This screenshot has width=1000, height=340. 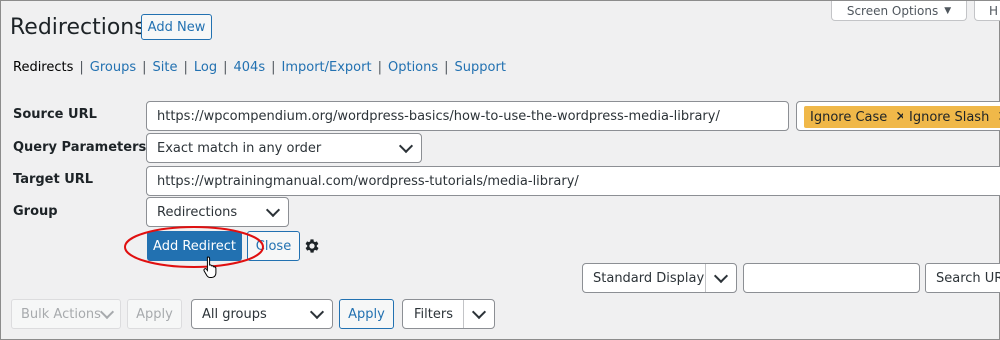 I want to click on query-parameters-select: Exact match in any order, so click(x=284, y=148).